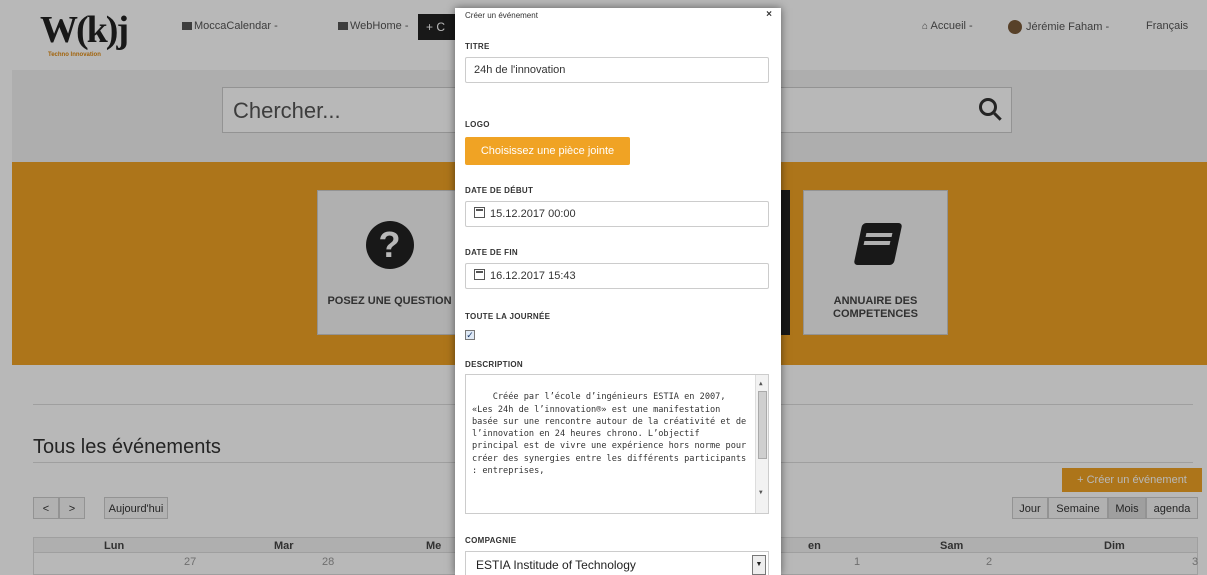 This screenshot has width=1207, height=575. I want to click on close-icon: ×, so click(769, 14).